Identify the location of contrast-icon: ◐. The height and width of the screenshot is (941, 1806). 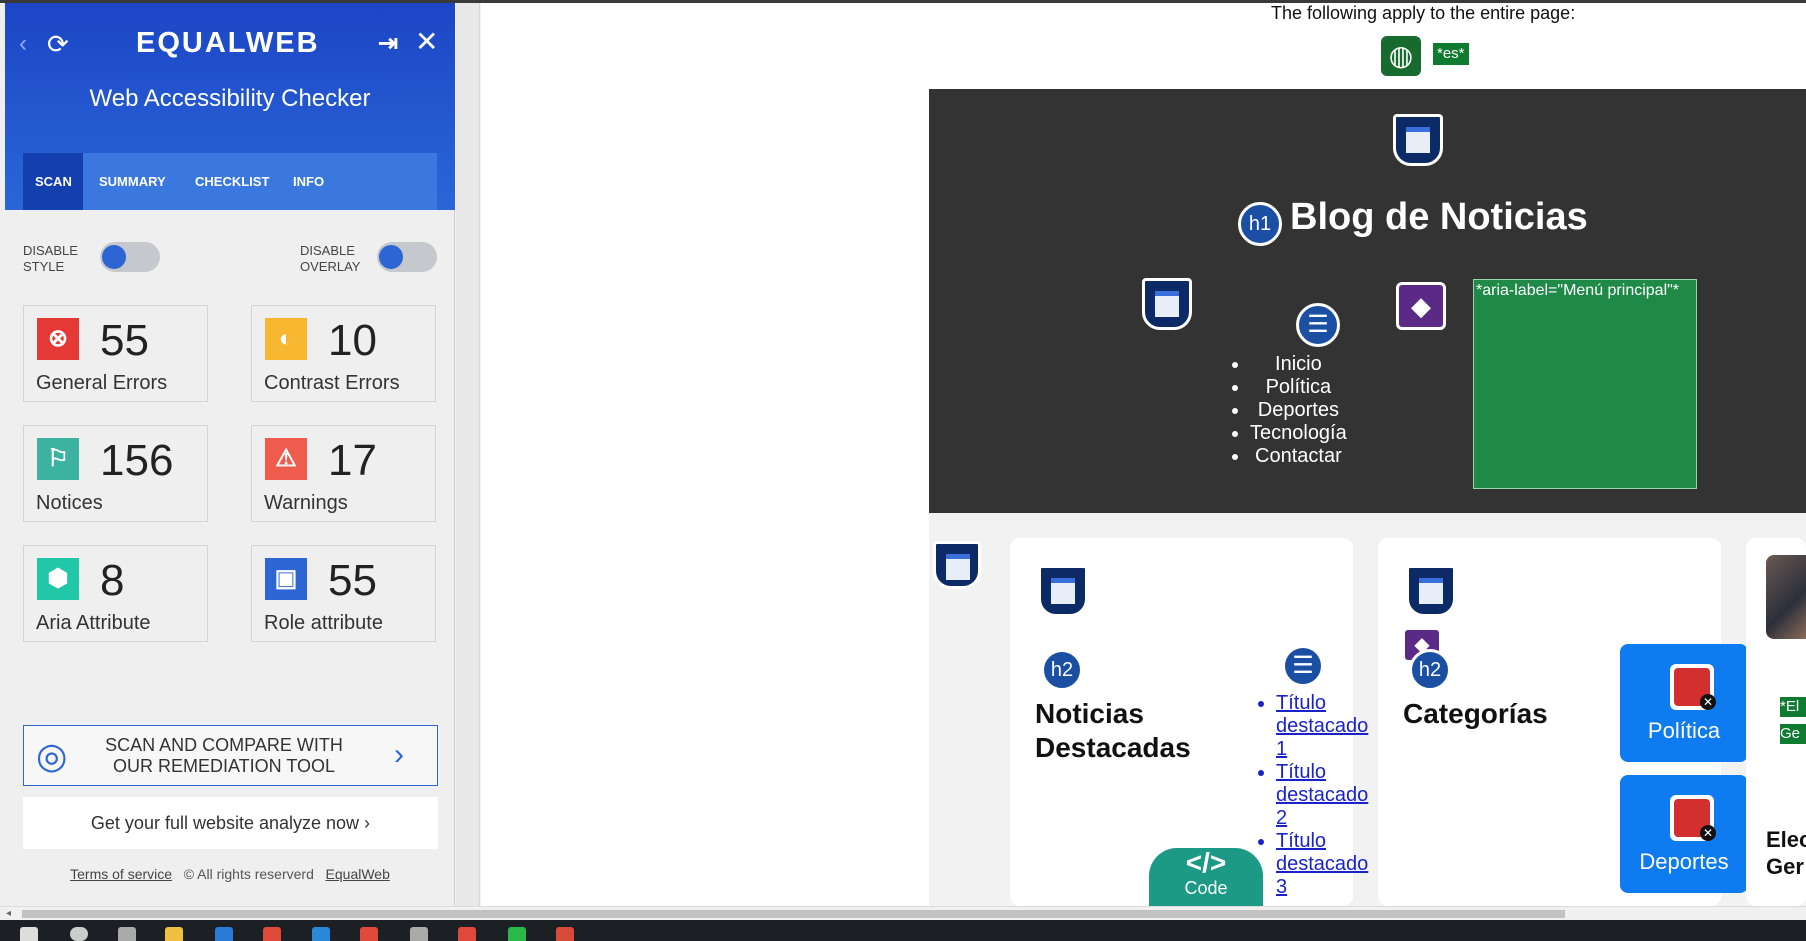
(286, 339).